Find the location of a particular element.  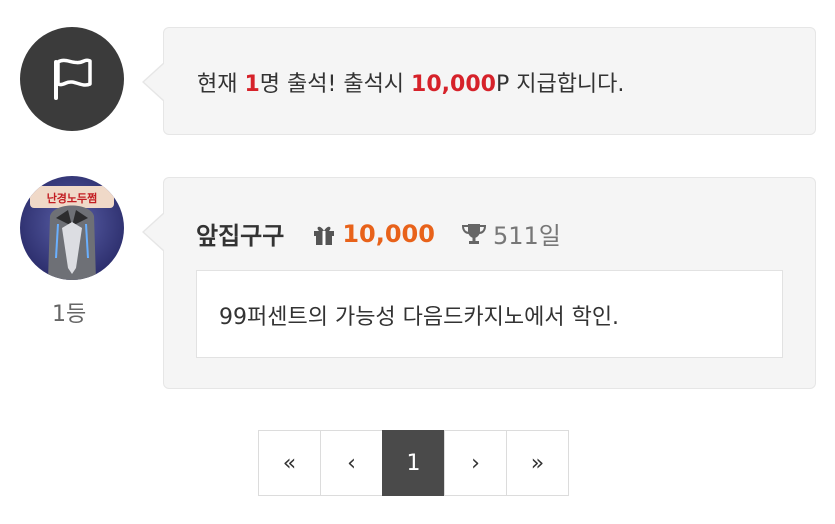

streak-badge: 511일 is located at coordinates (511, 233).